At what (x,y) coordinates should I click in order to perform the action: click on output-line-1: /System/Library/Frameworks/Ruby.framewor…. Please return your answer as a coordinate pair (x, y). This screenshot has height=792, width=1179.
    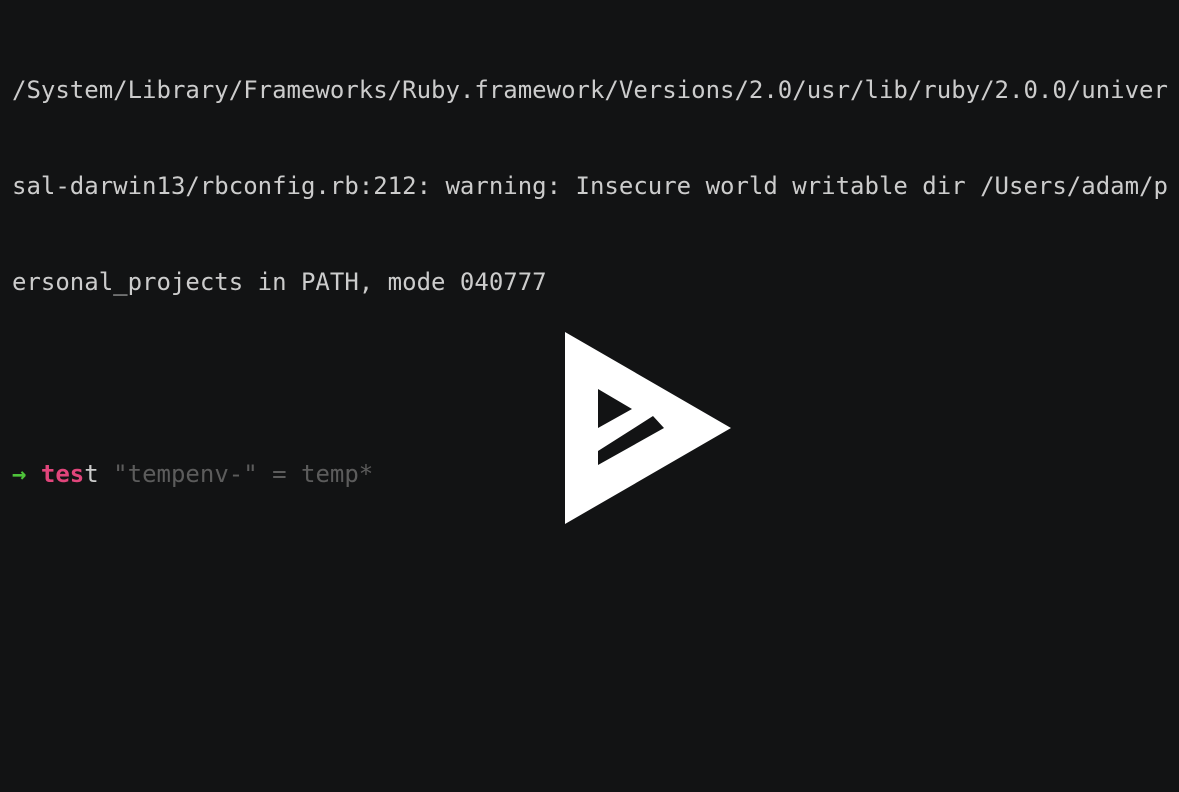
    Looking at the image, I should click on (590, 90).